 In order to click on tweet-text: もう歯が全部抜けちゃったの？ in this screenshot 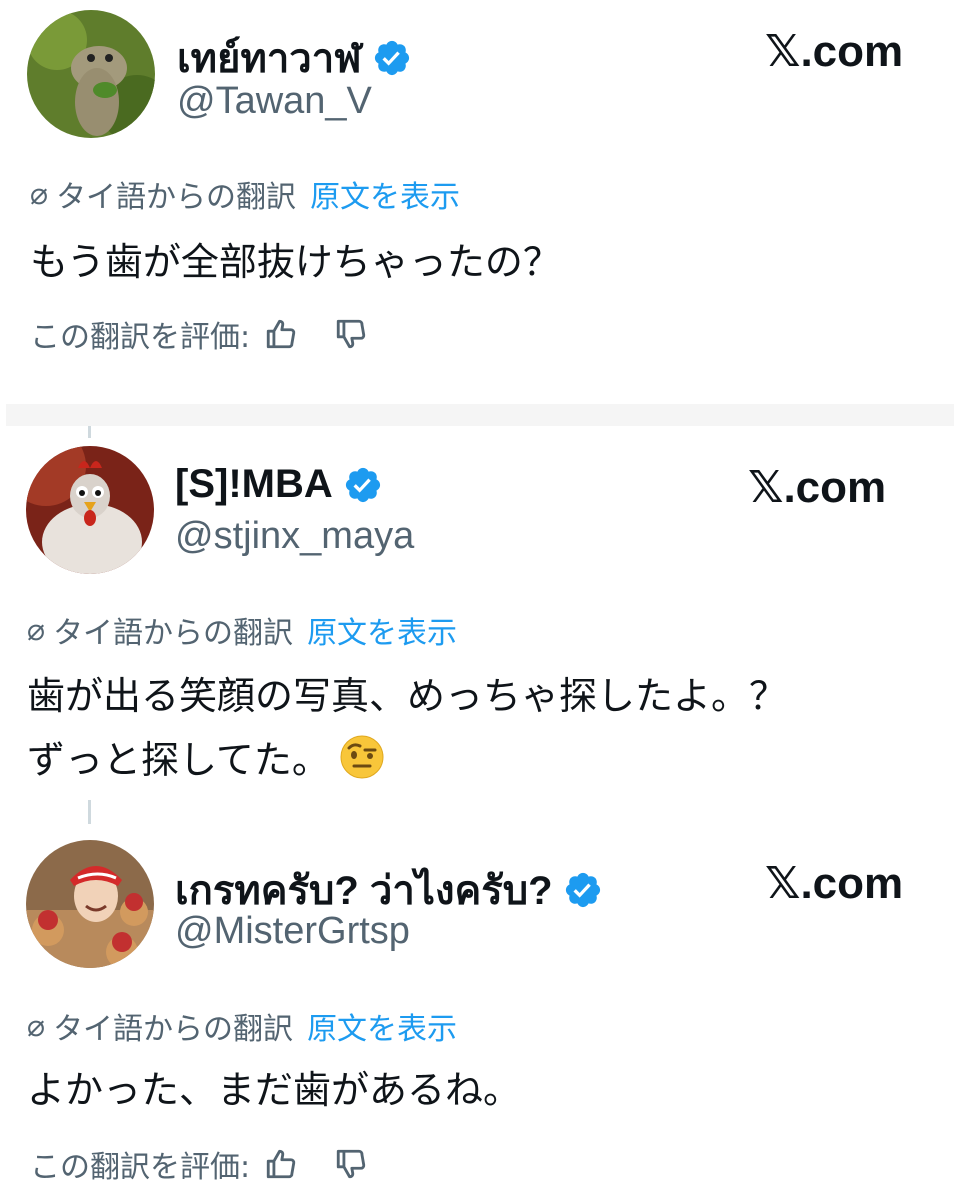, I will do `click(295, 262)`.